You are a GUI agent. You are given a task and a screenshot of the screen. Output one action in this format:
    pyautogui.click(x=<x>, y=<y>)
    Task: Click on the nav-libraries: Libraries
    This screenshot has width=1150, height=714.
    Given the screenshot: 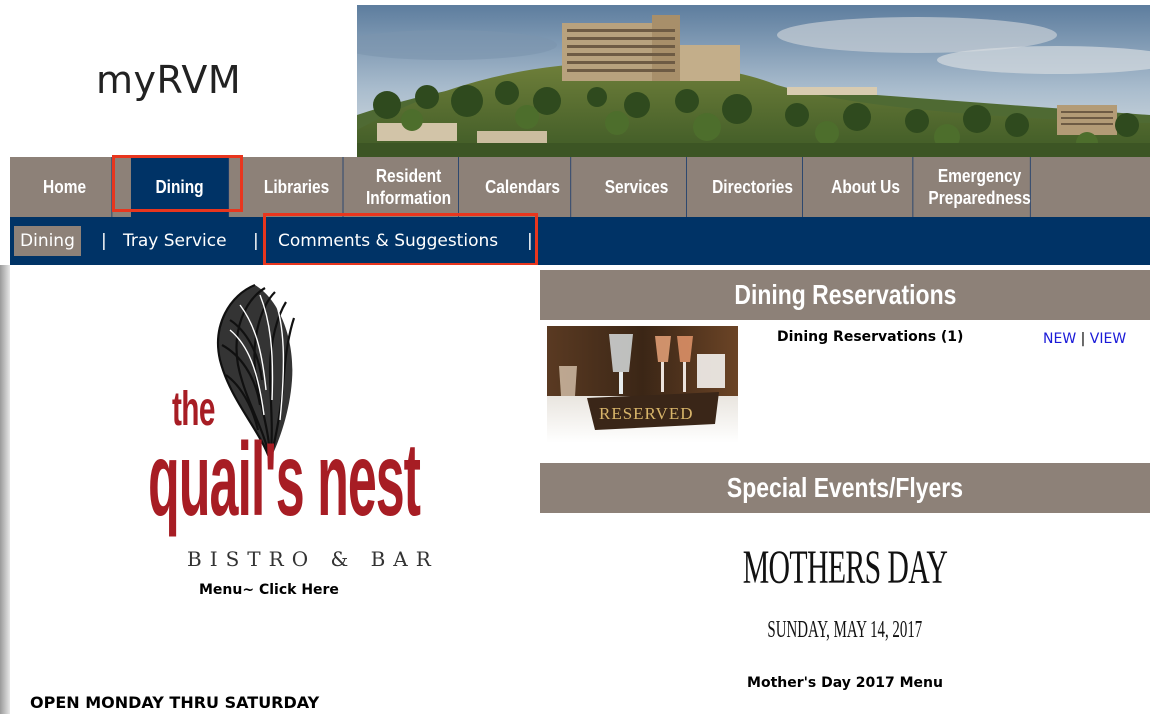 What is the action you would take?
    pyautogui.click(x=297, y=187)
    